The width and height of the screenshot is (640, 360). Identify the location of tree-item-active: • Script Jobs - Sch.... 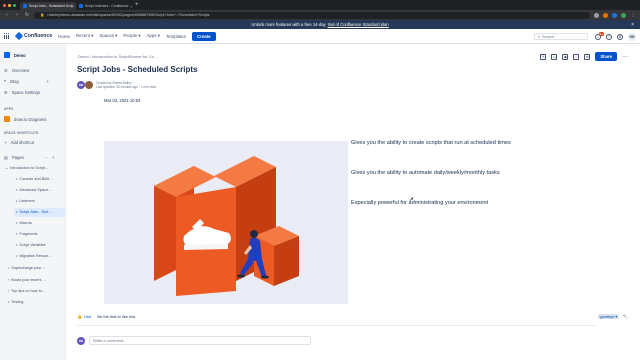
(33, 212).